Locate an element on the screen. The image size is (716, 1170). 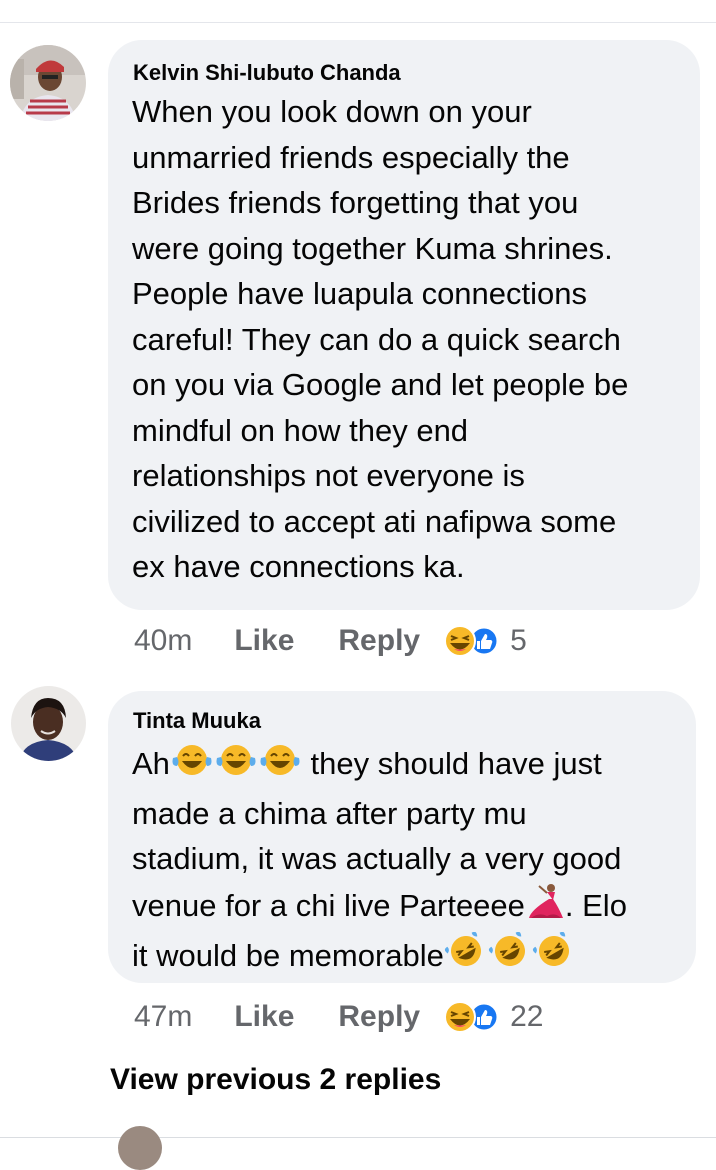
comment-author: Kelvin Shi-lubuto Chanda is located at coordinates (267, 73).